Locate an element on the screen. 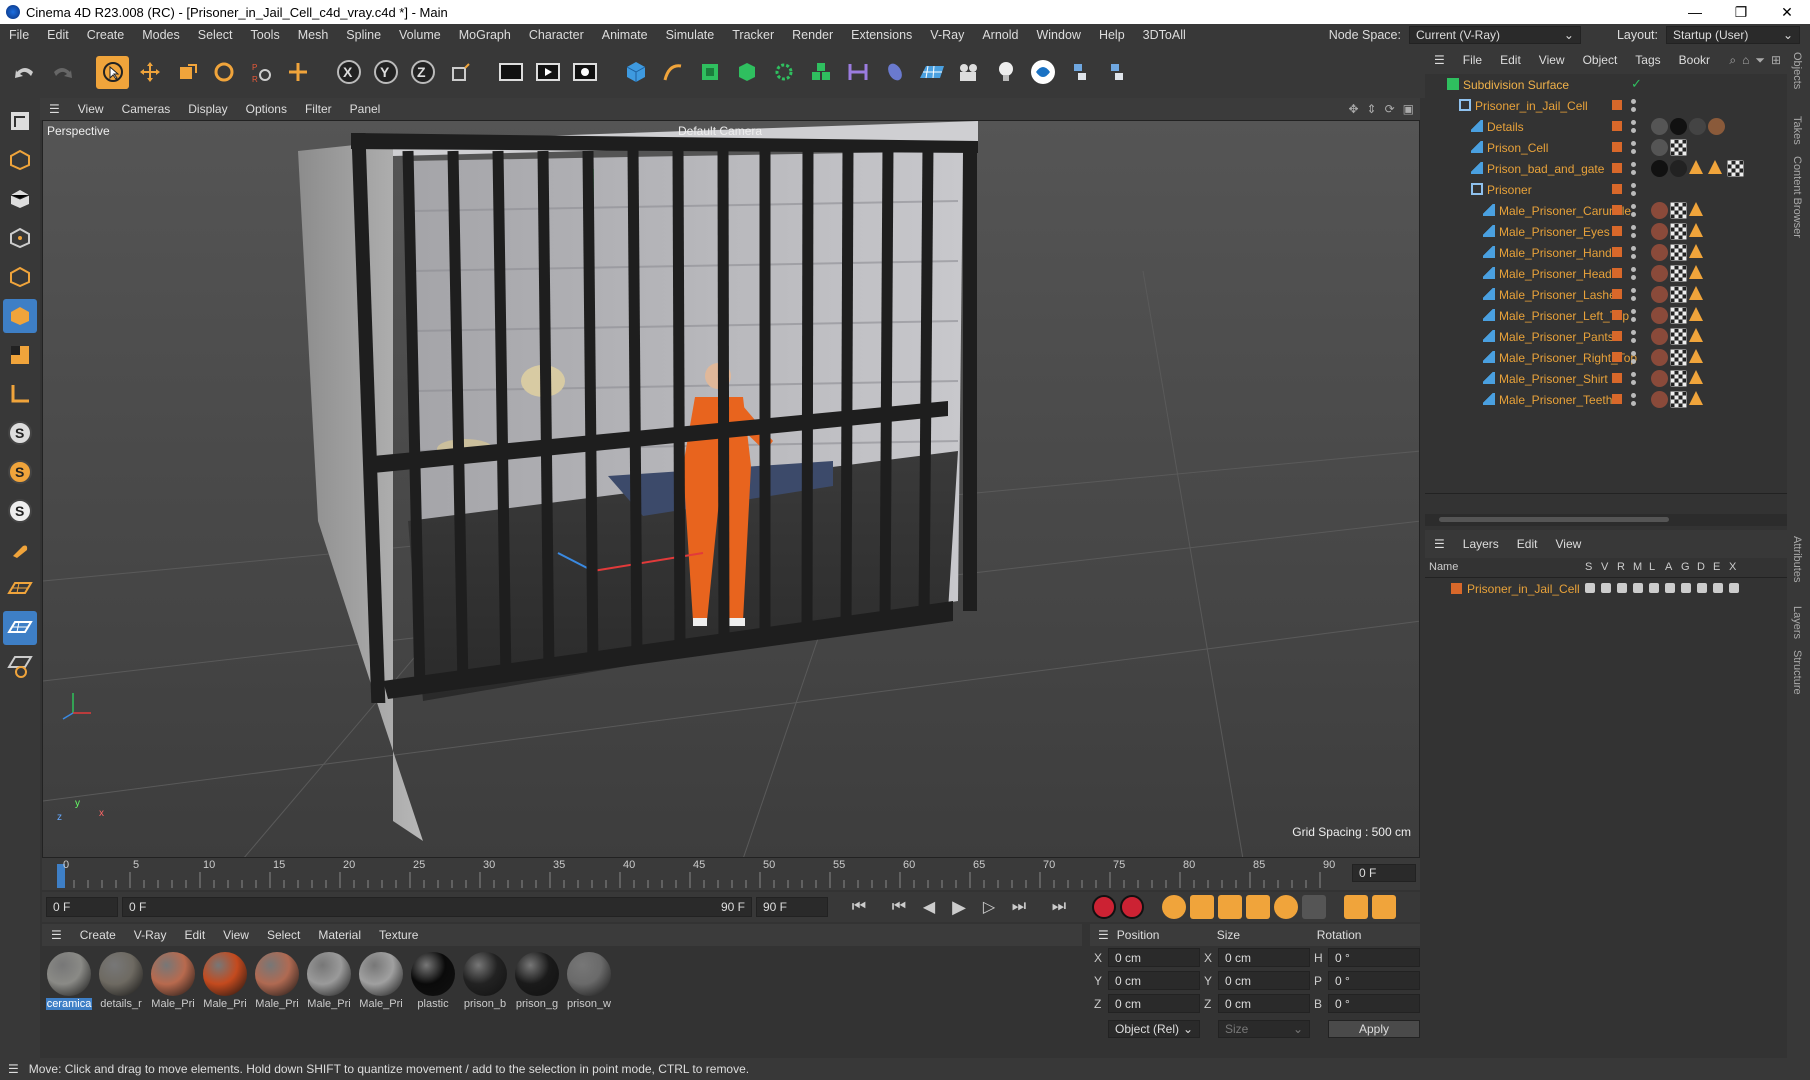 The height and width of the screenshot is (1080, 1810). material-swatch: details_r is located at coordinates (121, 981).